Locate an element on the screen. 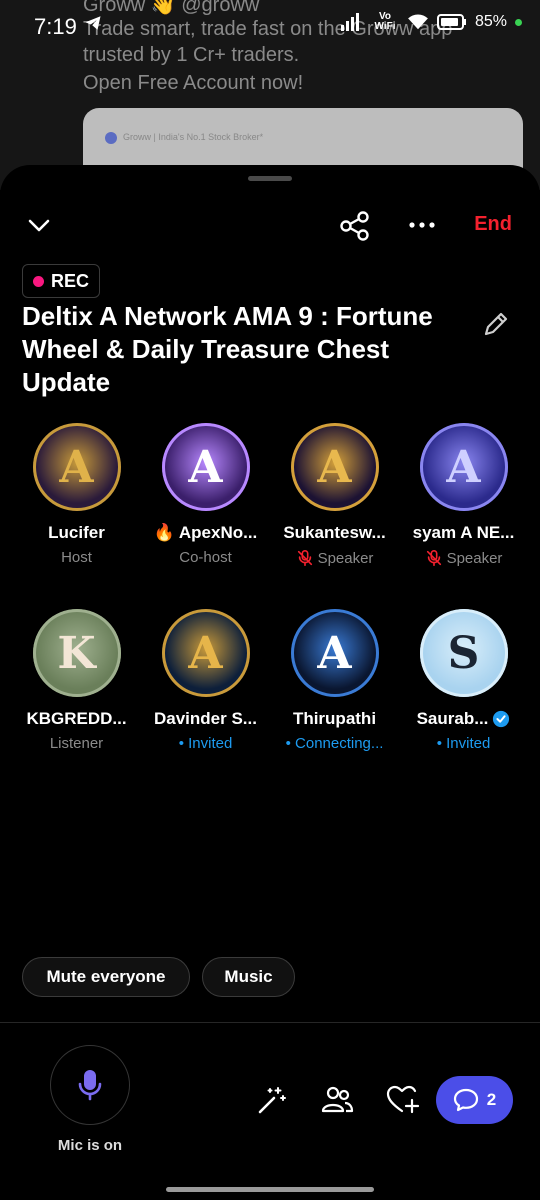 This screenshot has height=1200, width=540. chat-bubble-icon is located at coordinates (465, 1100).